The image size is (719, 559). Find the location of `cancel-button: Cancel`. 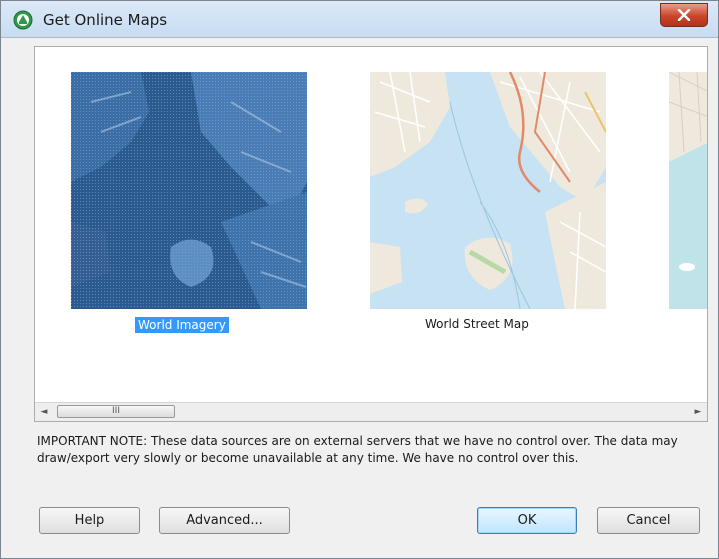

cancel-button: Cancel is located at coordinates (648, 520).